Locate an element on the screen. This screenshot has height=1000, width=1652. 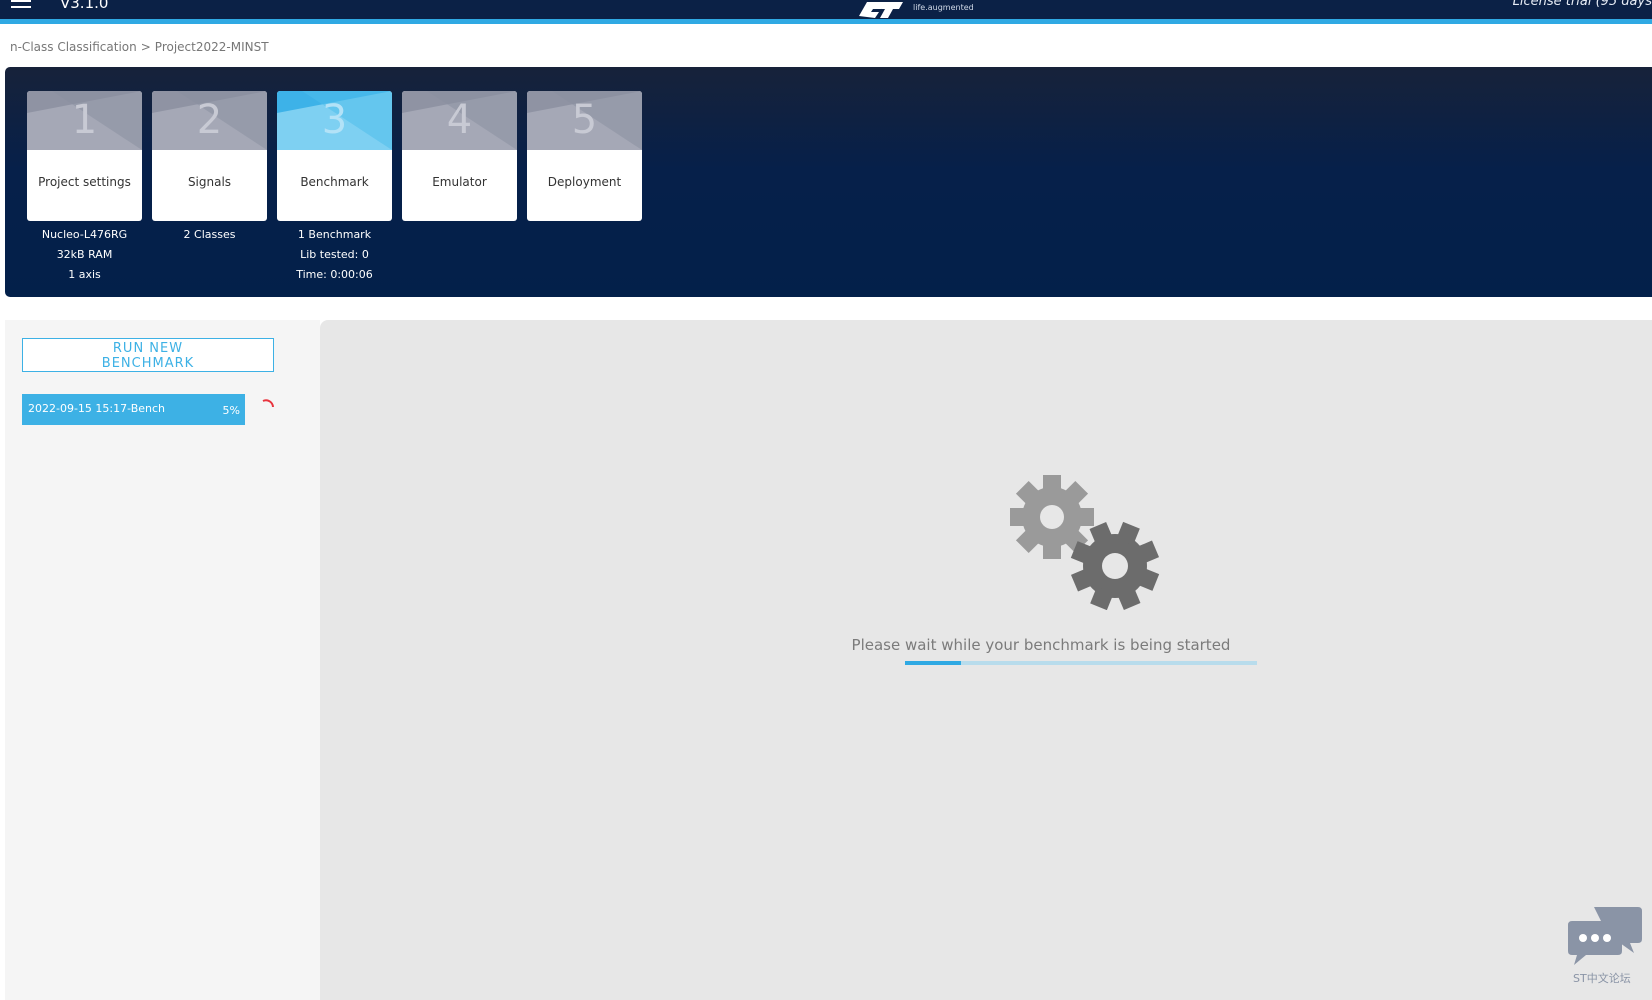
step-card-2: 2 Signals is located at coordinates (209, 156).